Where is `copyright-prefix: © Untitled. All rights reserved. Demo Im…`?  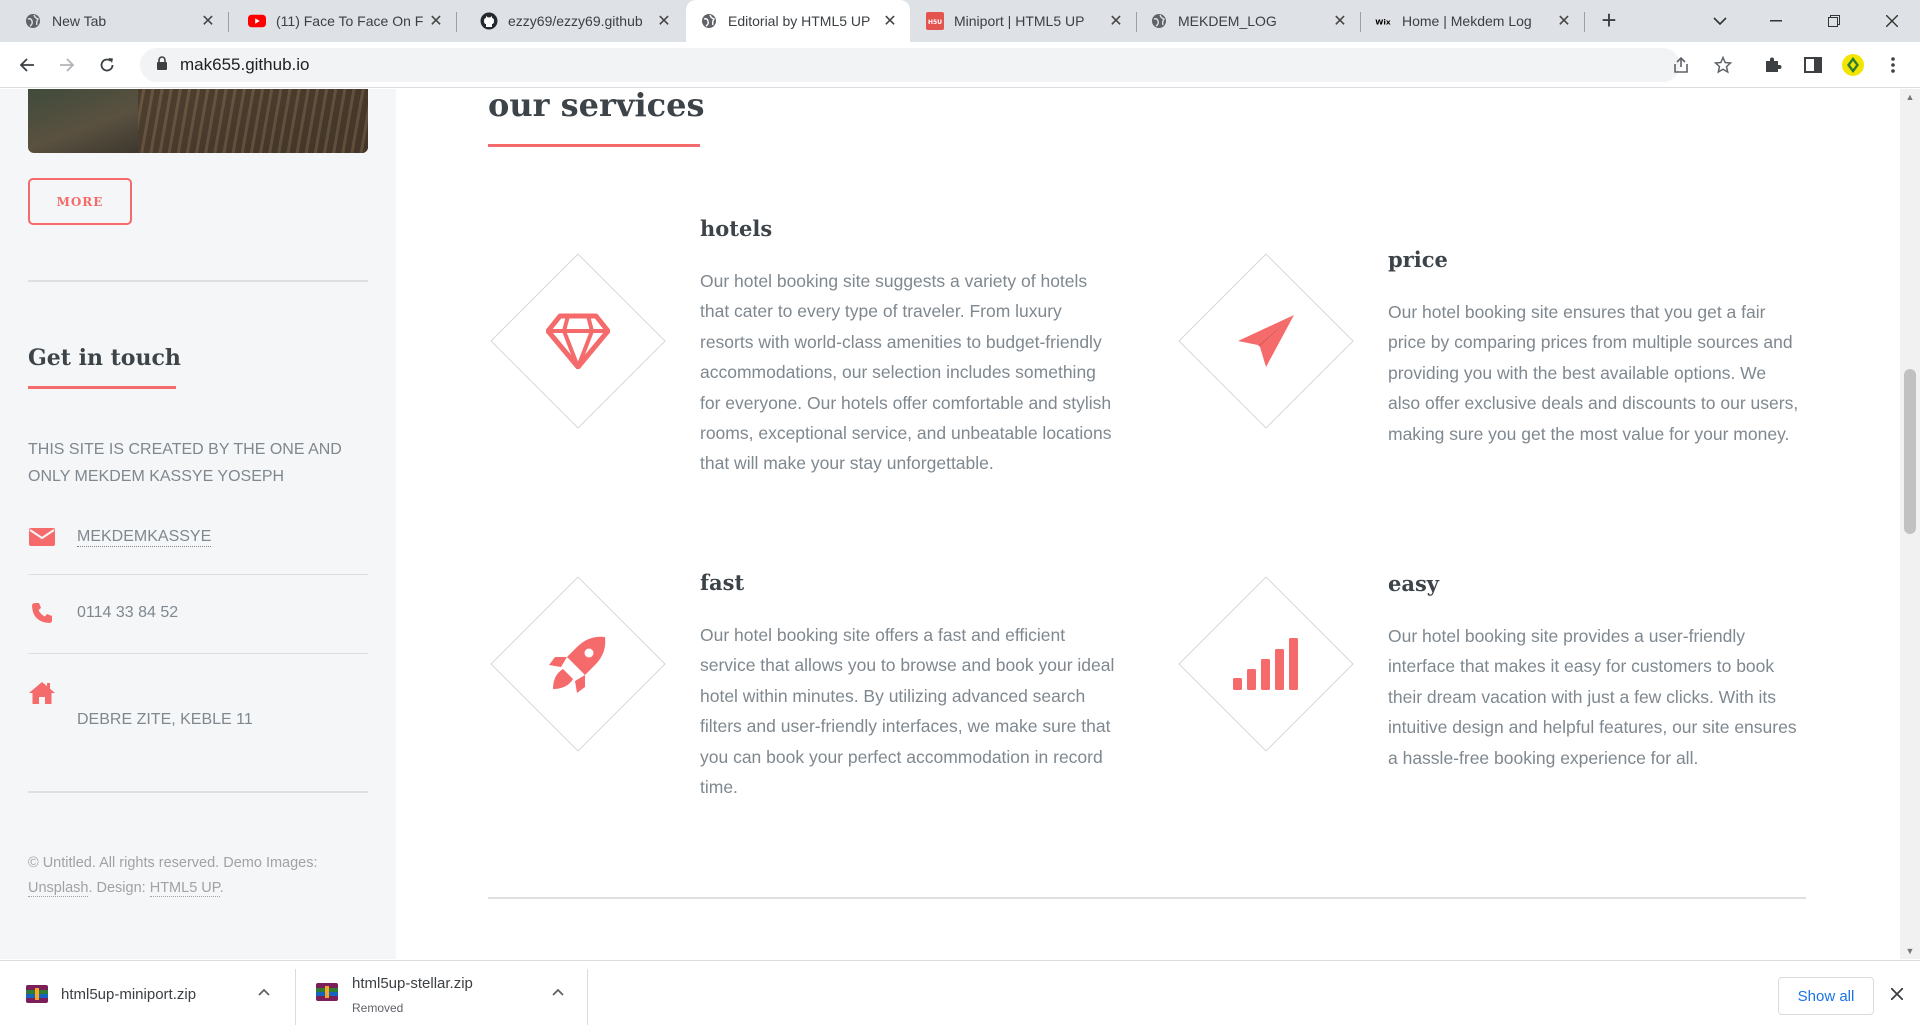
copyright-prefix: © Untitled. All rights reserved. Demo Im… is located at coordinates (173, 863).